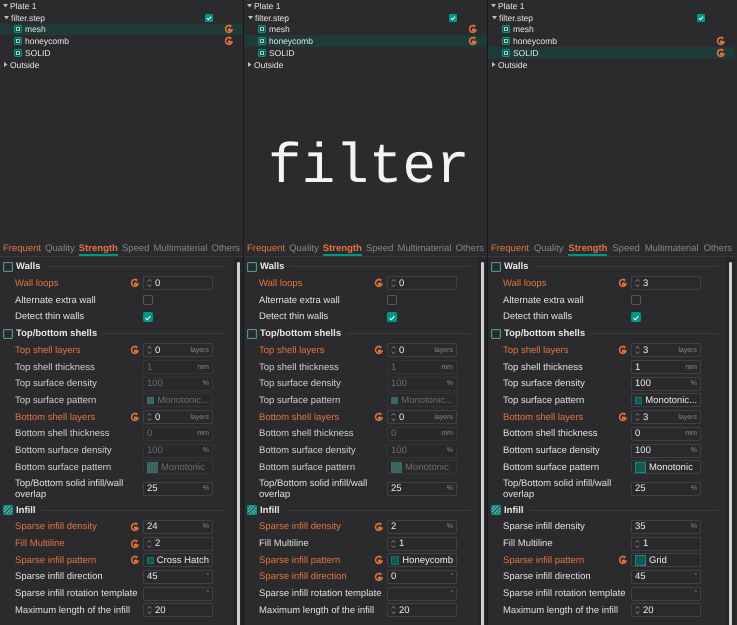 This screenshot has height=625, width=737. Describe the element at coordinates (422, 560) in the screenshot. I see `pattern-dropdown: Honeycomb` at that location.